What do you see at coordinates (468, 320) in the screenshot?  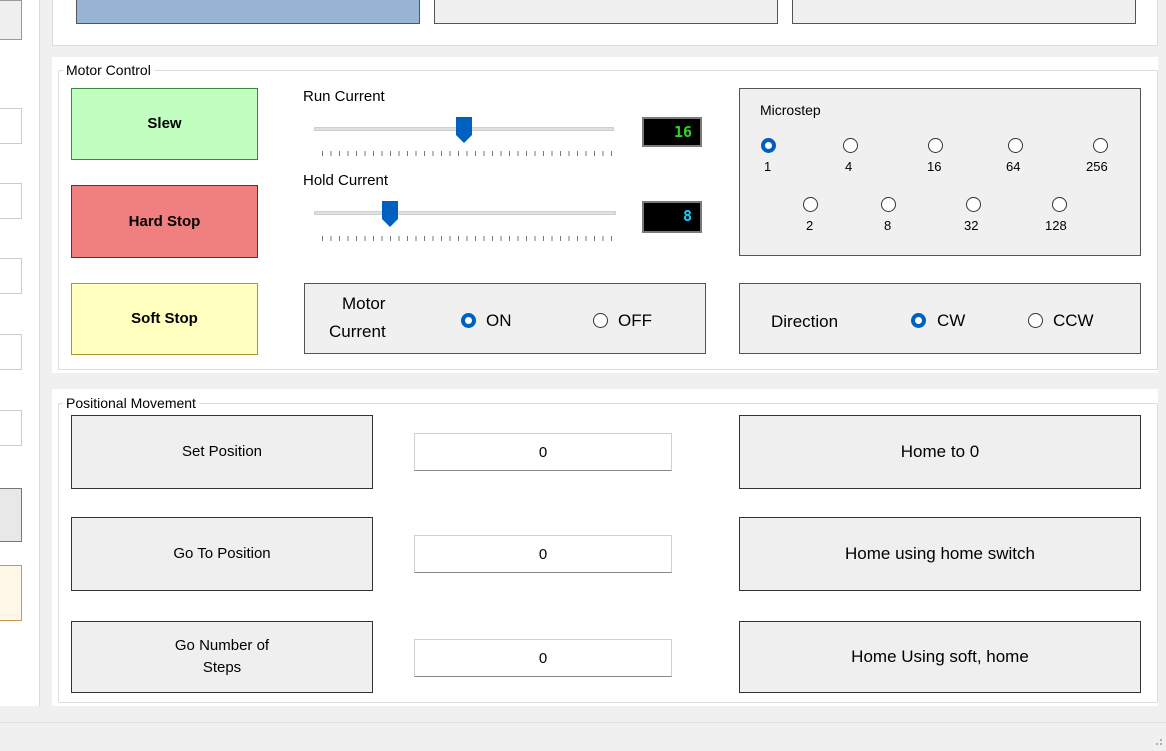 I see `motor-current-on-radio` at bounding box center [468, 320].